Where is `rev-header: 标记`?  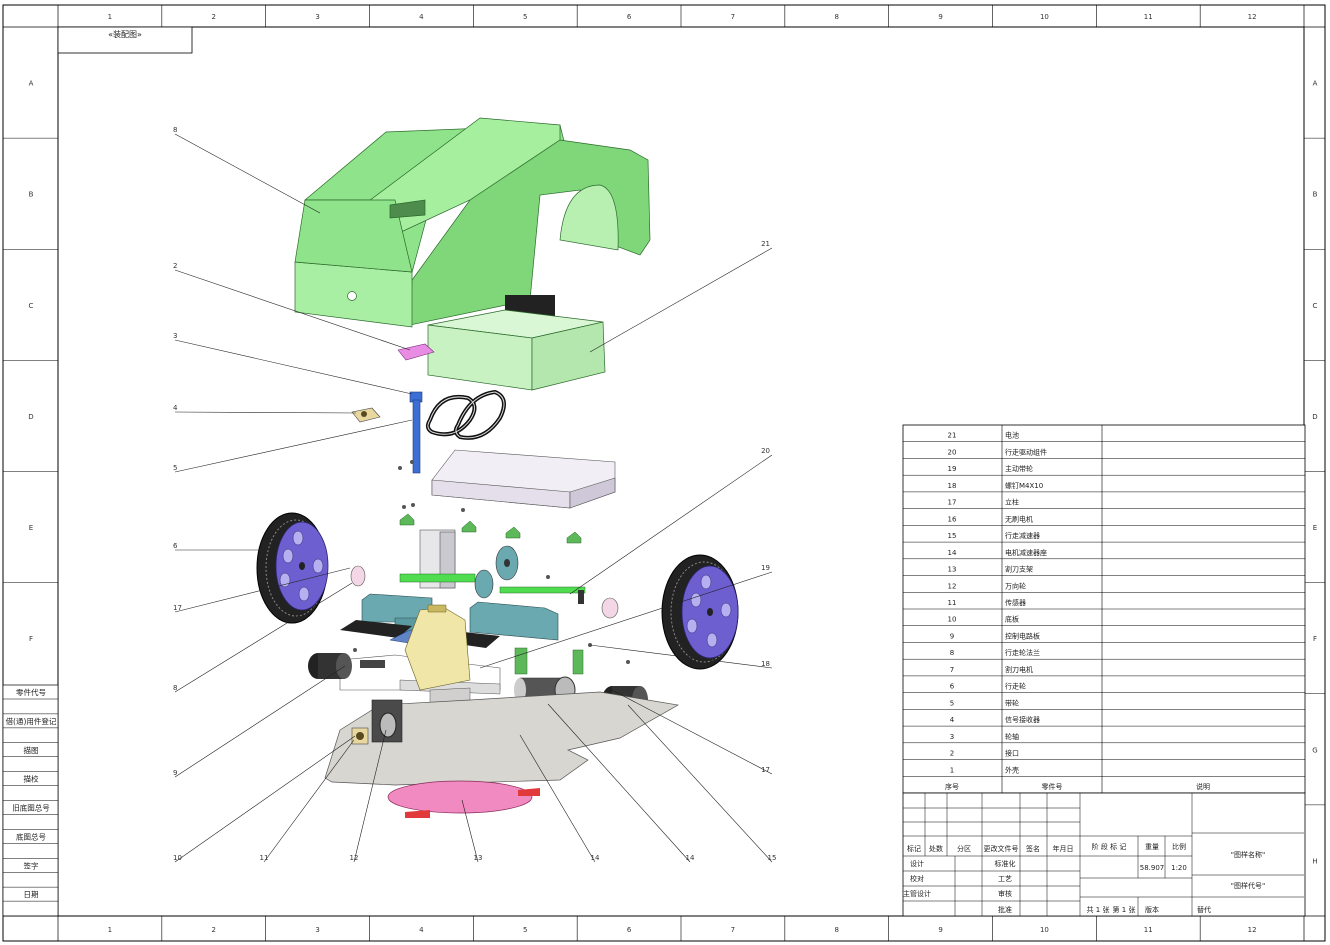 rev-header: 标记 is located at coordinates (914, 848).